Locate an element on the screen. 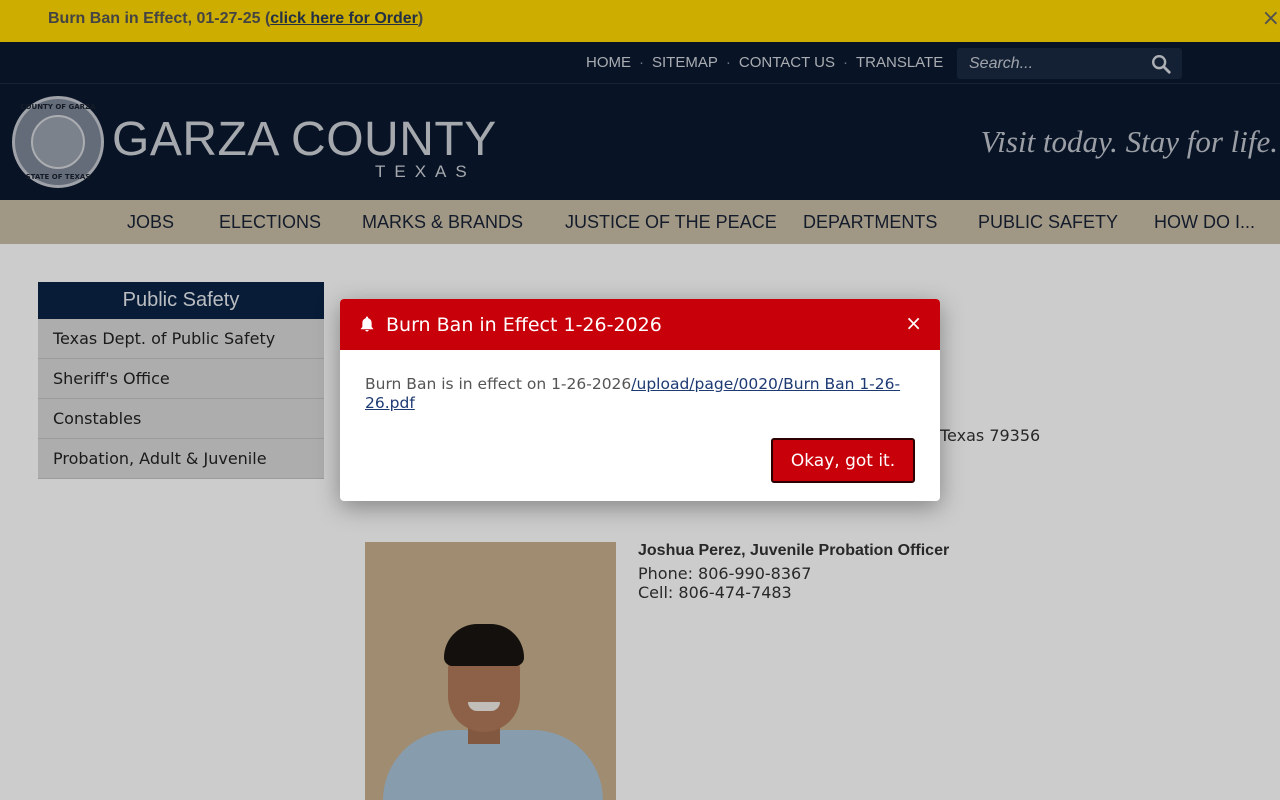  bell-icon is located at coordinates (367, 324).